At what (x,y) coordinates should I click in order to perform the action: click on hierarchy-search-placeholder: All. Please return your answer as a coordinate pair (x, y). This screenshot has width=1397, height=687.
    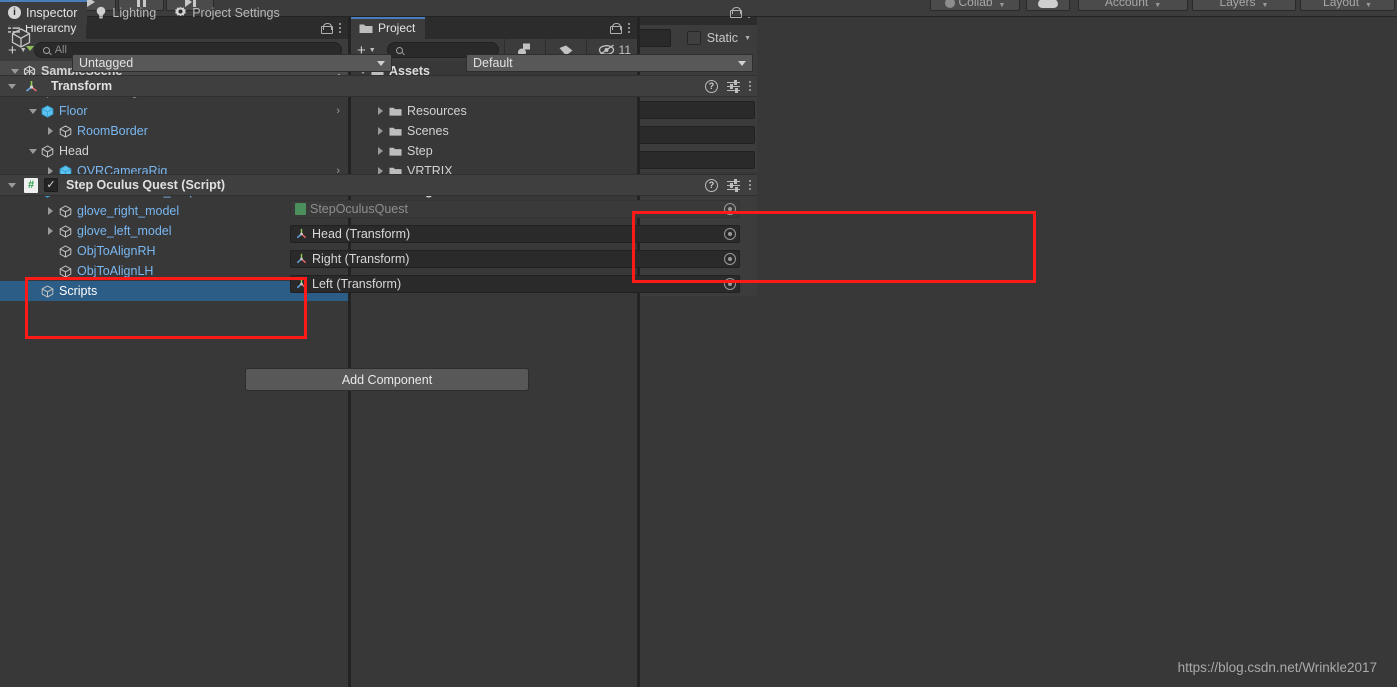
    Looking at the image, I should click on (60, 50).